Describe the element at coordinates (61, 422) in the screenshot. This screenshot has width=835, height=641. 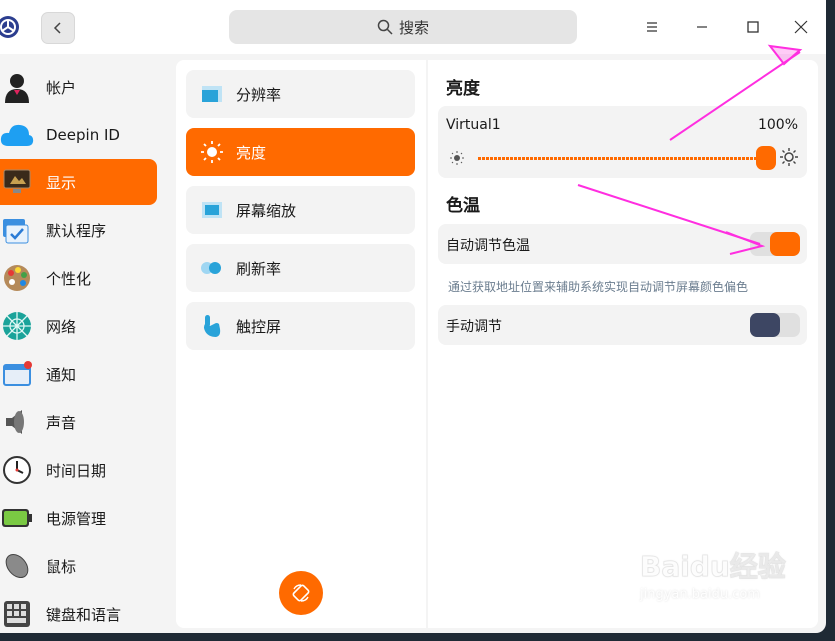
I see `sidebar-item-label: 声音` at that location.